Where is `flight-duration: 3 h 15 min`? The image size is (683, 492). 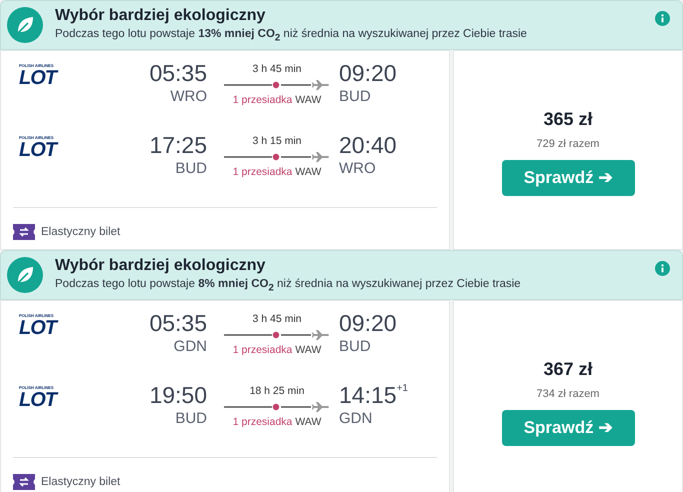 flight-duration: 3 h 15 min is located at coordinates (277, 141).